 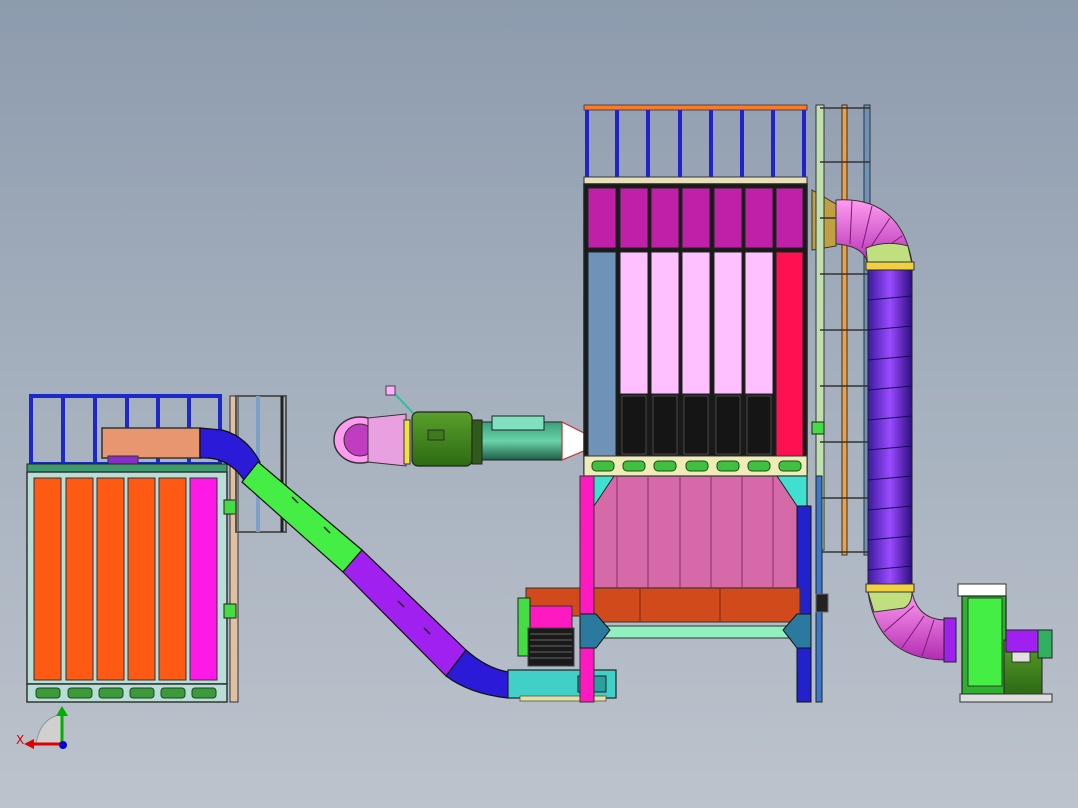 I want to click on outlet-duct-elbow, so click(x=896, y=431).